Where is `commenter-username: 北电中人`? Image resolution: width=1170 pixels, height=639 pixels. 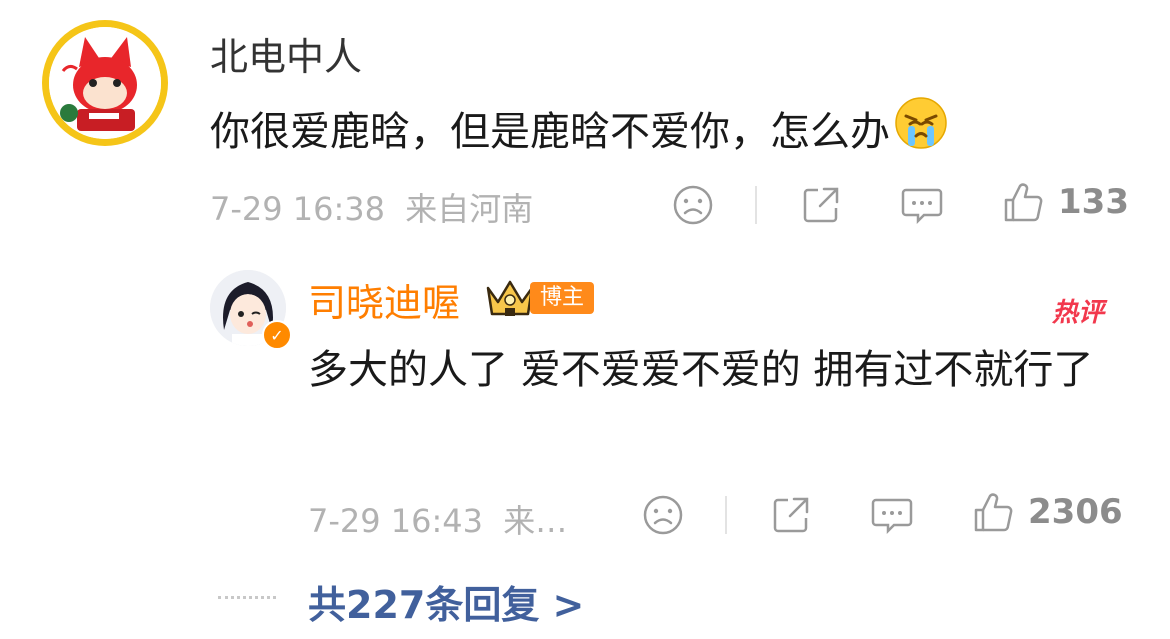
commenter-username: 北电中人 is located at coordinates (286, 53).